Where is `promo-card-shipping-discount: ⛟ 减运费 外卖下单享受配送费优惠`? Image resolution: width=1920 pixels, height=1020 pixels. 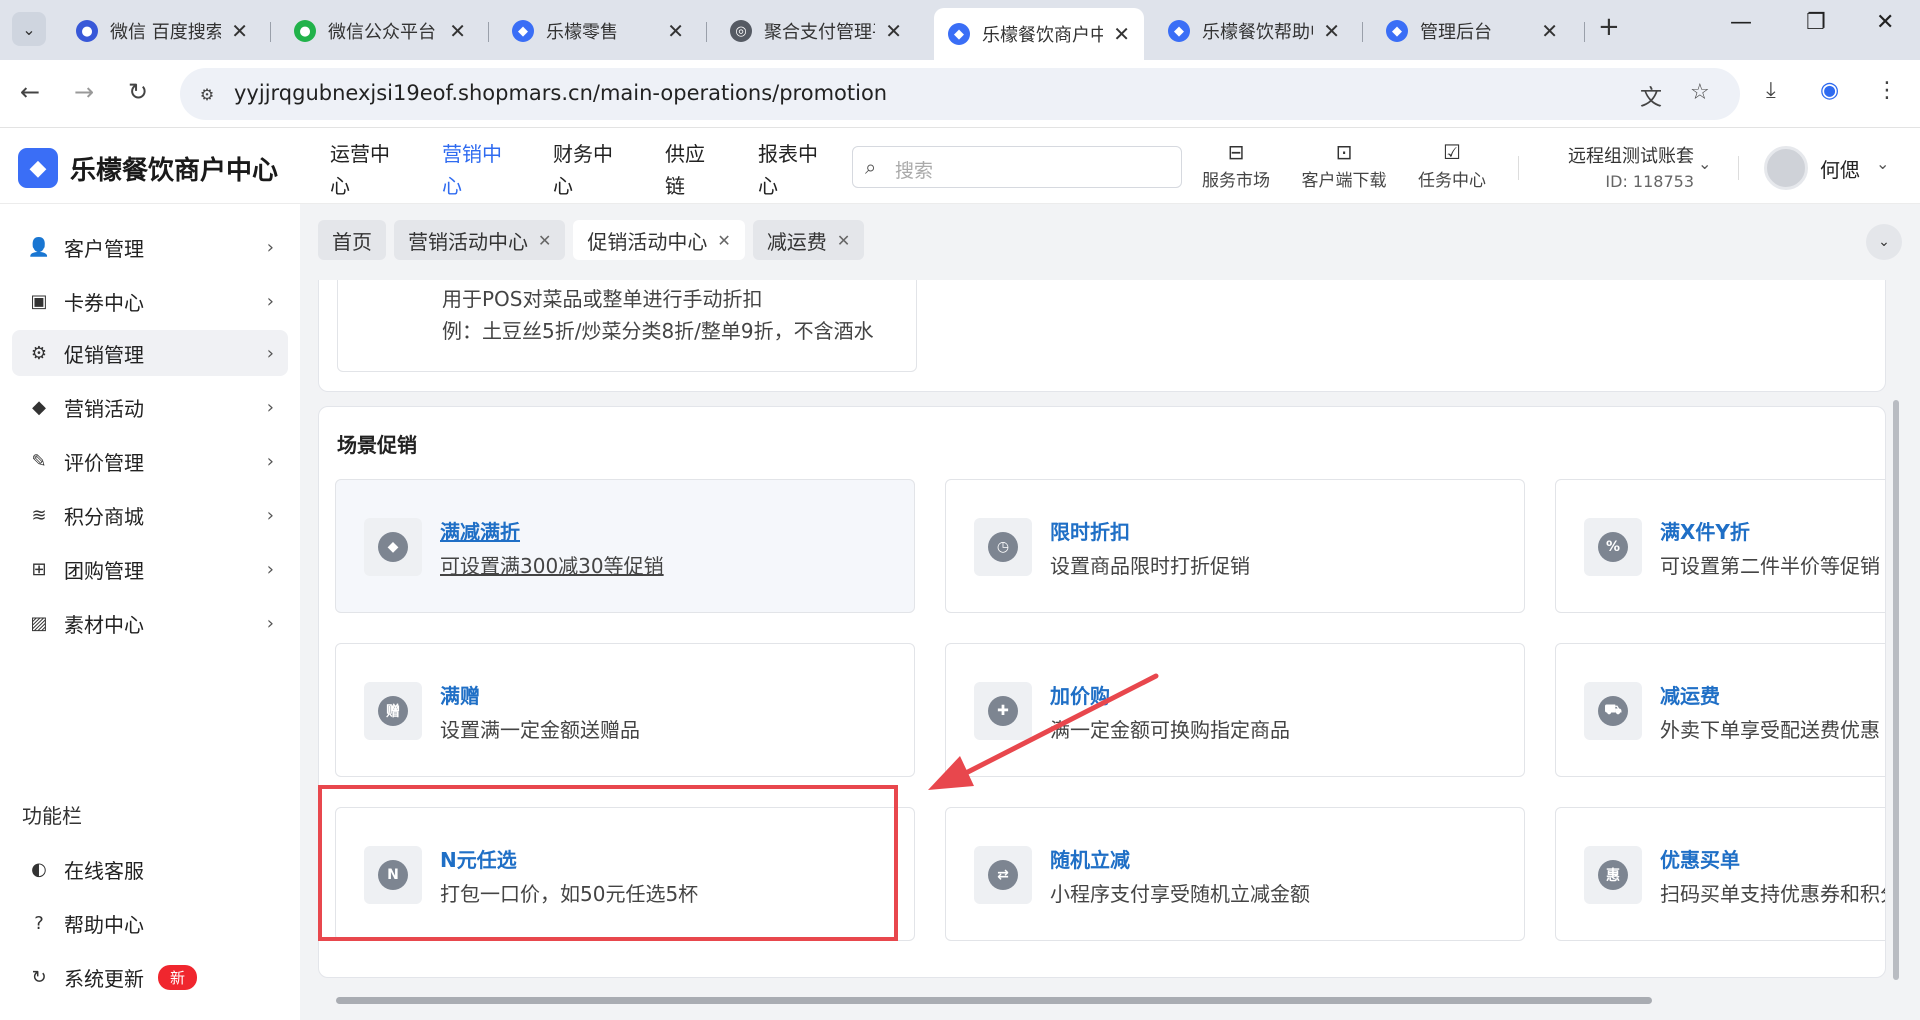 promo-card-shipping-discount: ⛟ 减运费 外卖下单享受配送费优惠 is located at coordinates (1720, 710).